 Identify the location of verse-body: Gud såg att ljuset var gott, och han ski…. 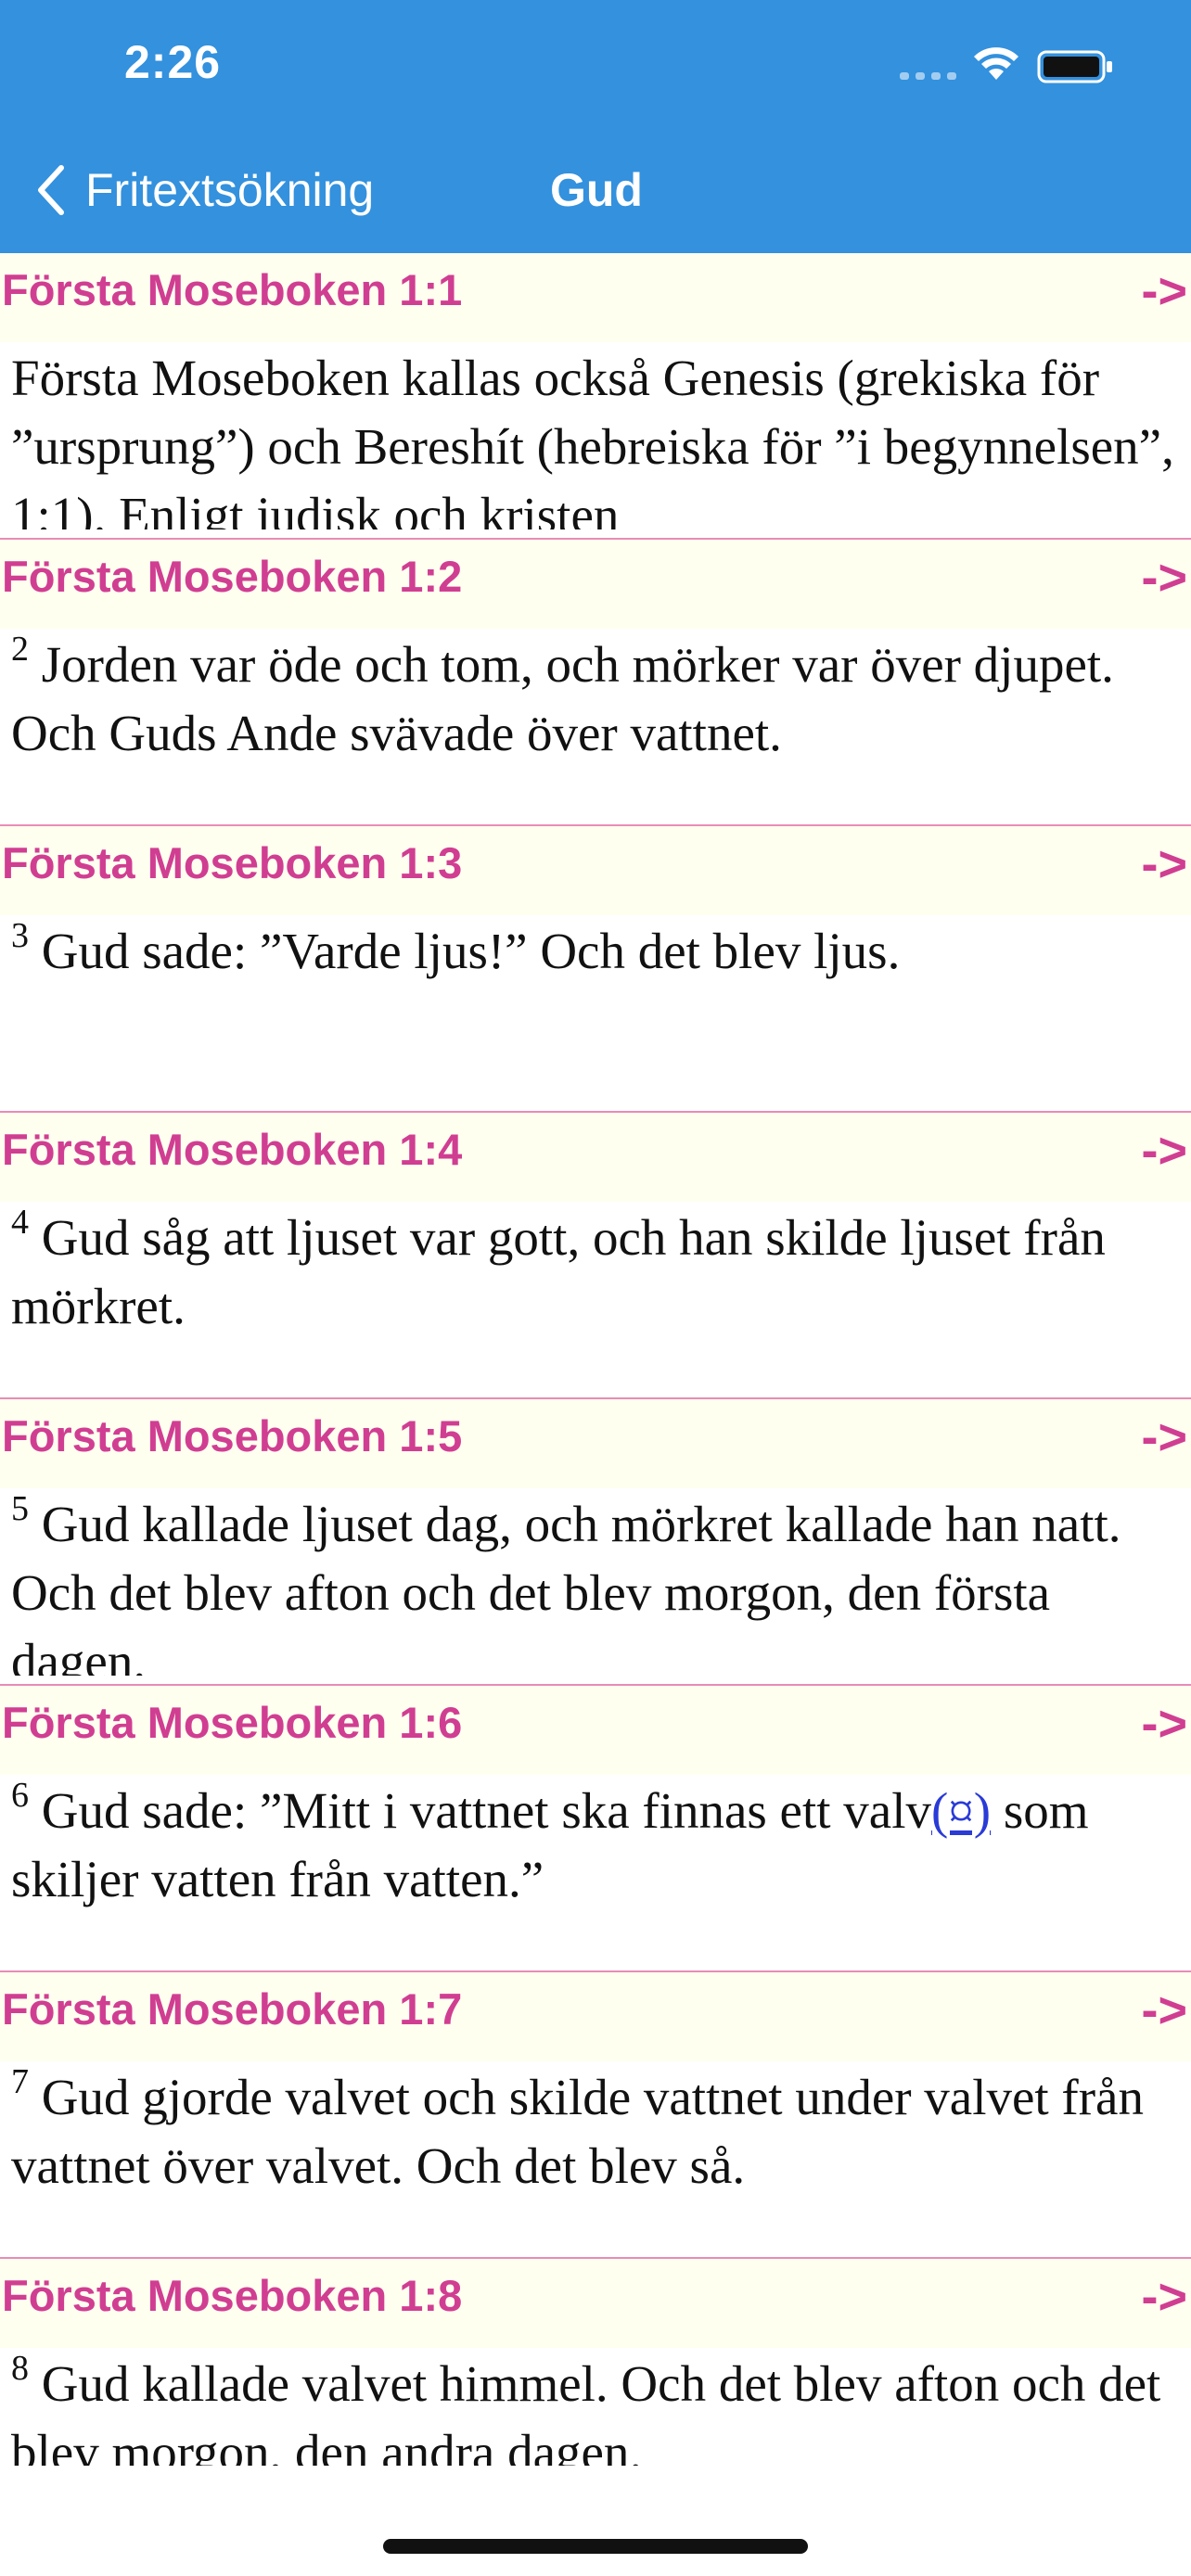
(558, 1271).